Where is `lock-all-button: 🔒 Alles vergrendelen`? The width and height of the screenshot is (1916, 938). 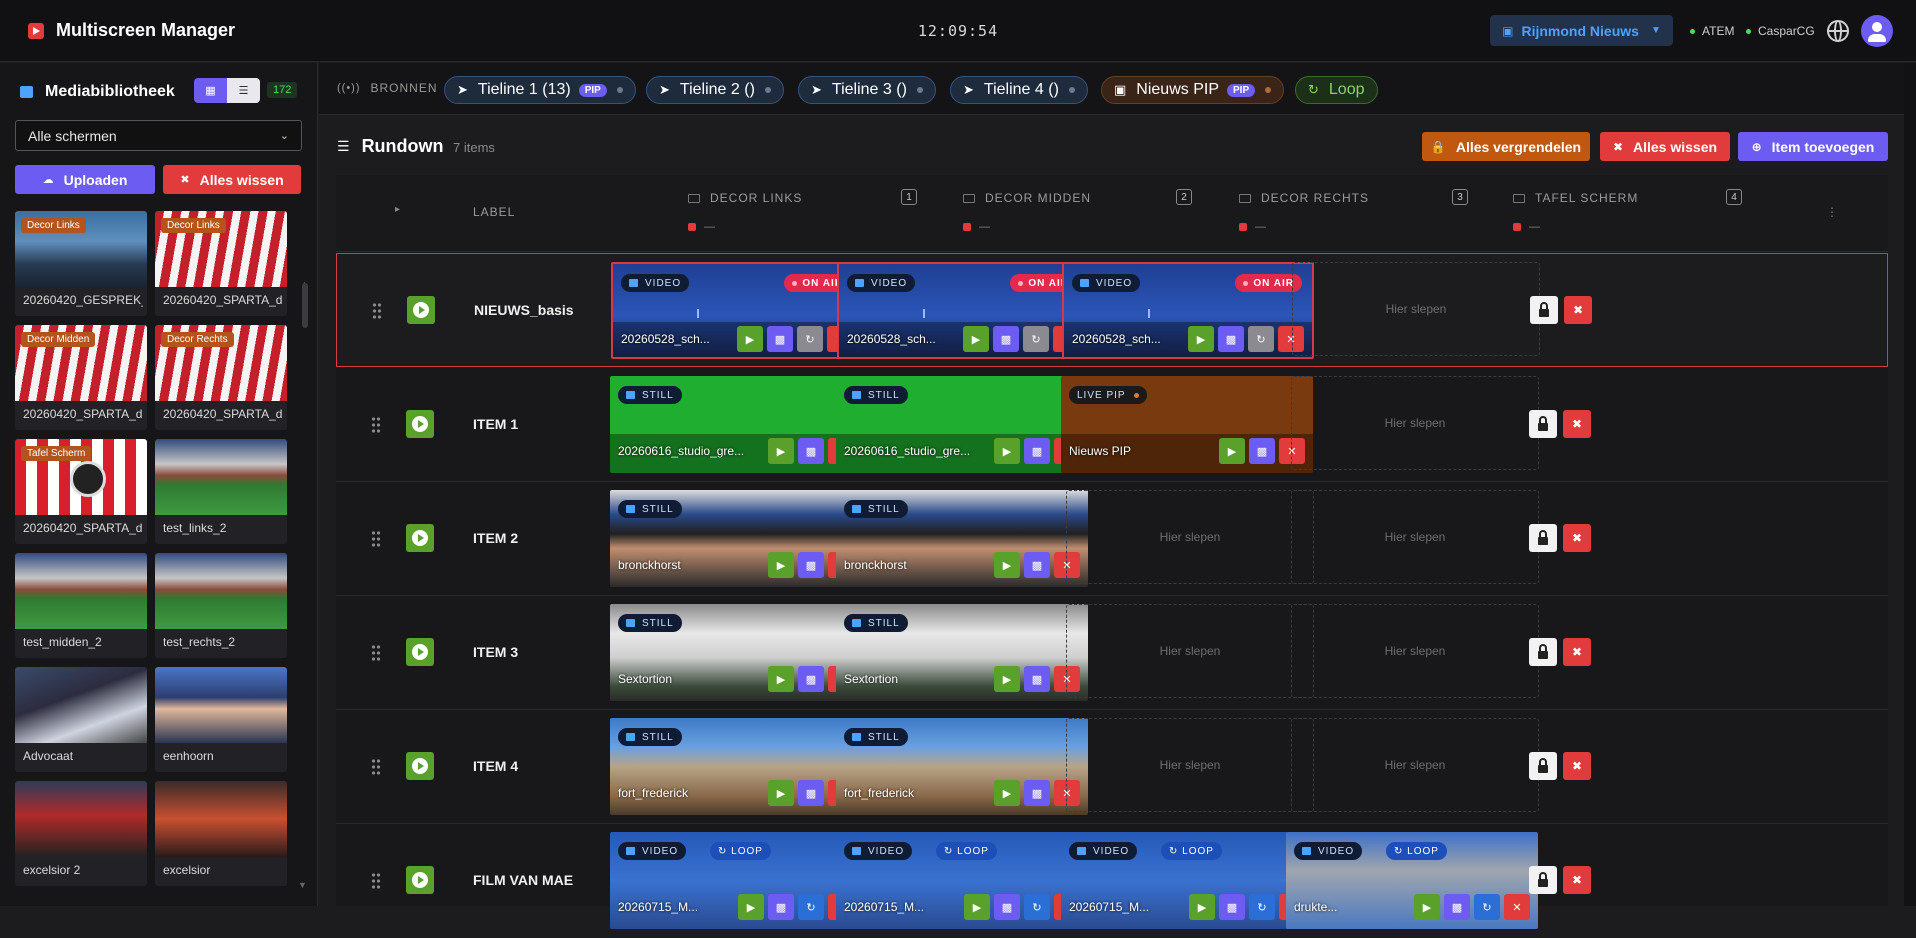 lock-all-button: 🔒 Alles vergrendelen is located at coordinates (1506, 146).